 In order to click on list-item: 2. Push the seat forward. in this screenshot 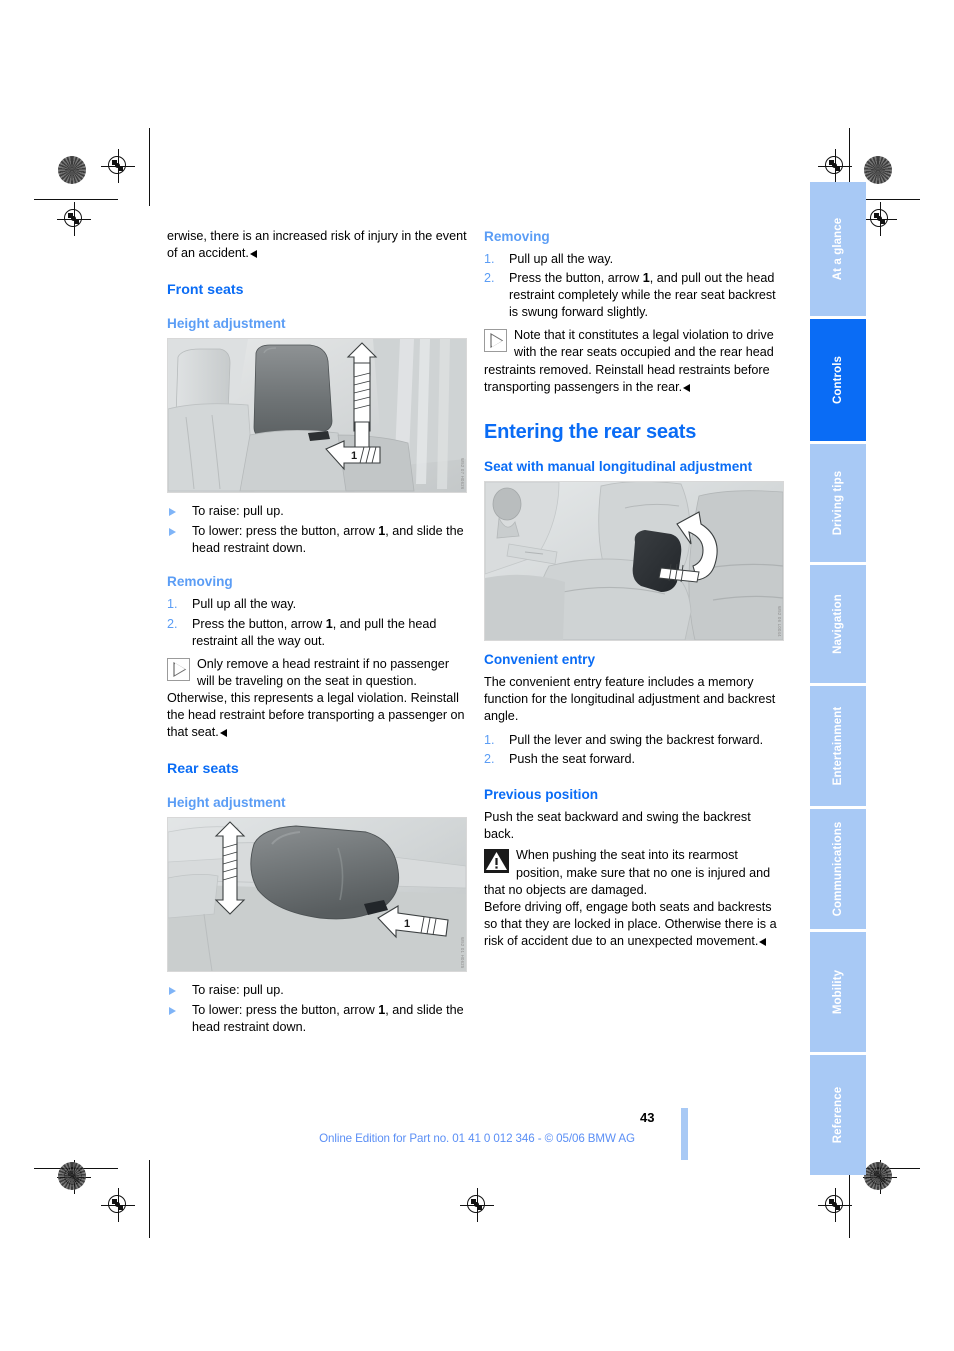, I will do `click(634, 759)`.